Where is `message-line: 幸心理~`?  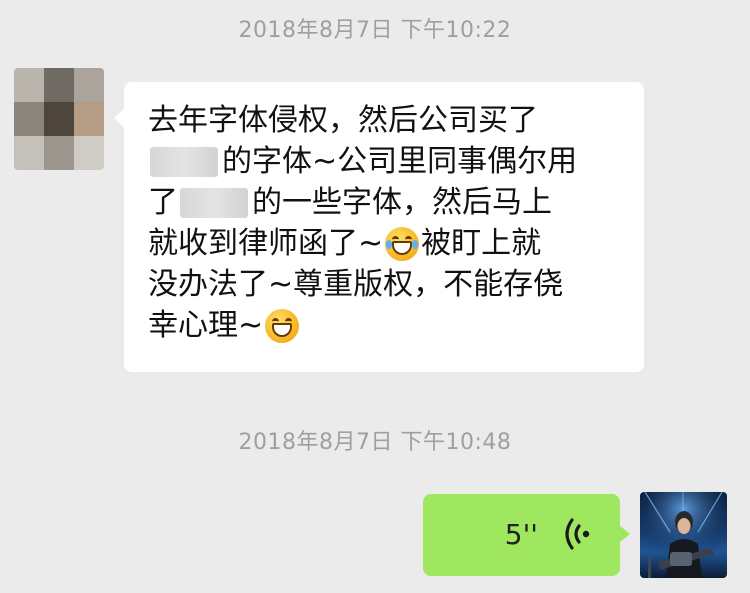 message-line: 幸心理~ is located at coordinates (385, 325).